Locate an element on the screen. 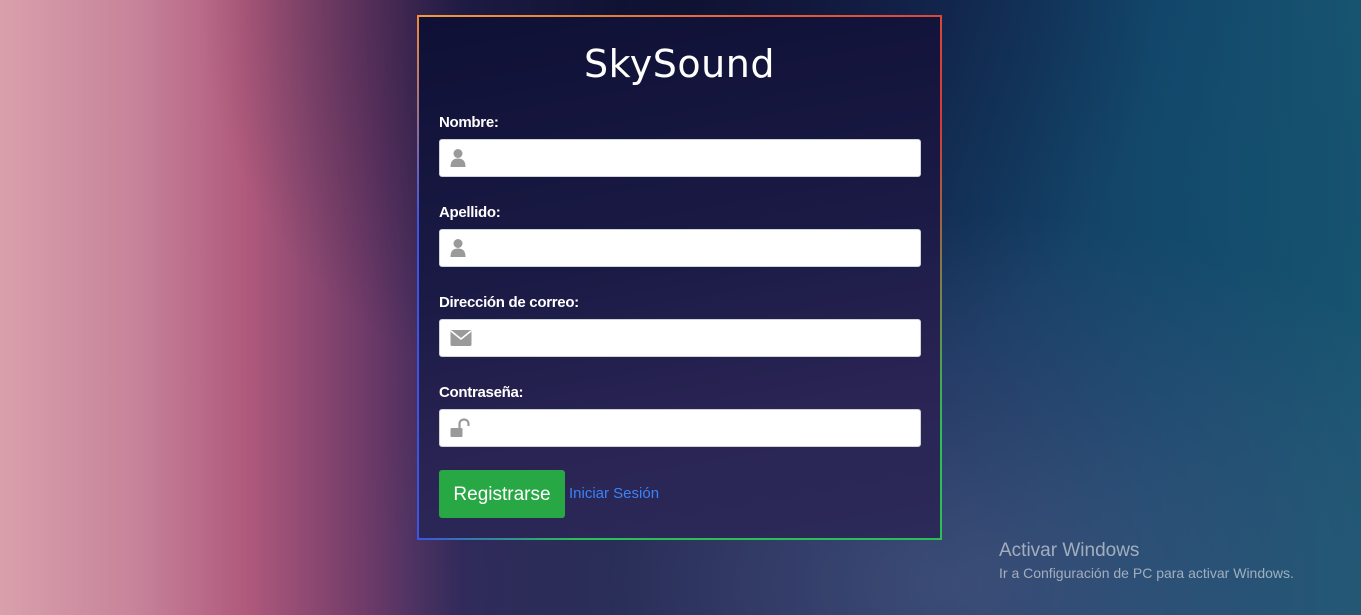  last-name-field: Apellido: is located at coordinates (680, 236).